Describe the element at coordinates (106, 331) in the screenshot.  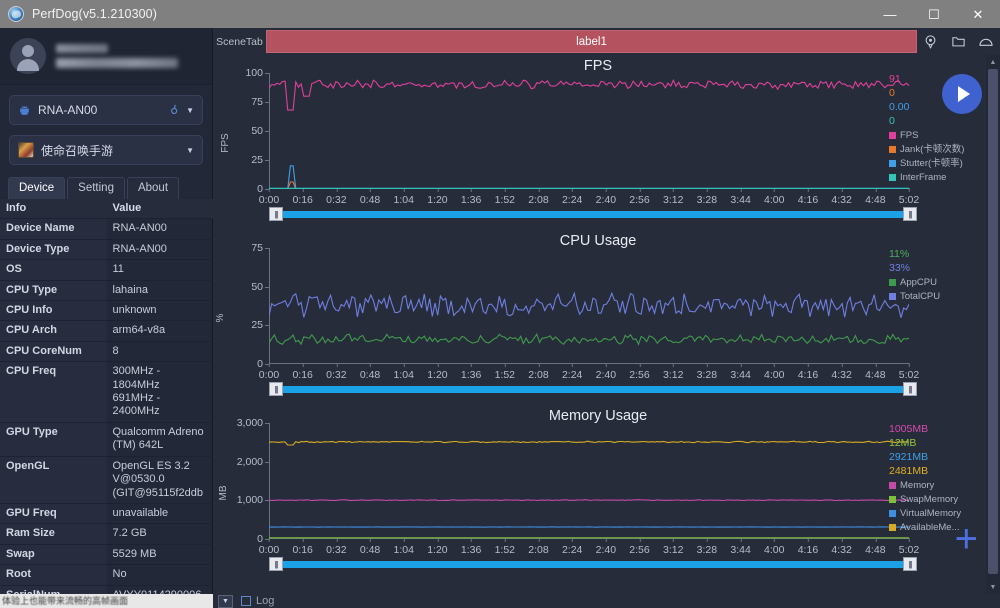
I see `table-row: CPU Arch arm64-v8a` at that location.